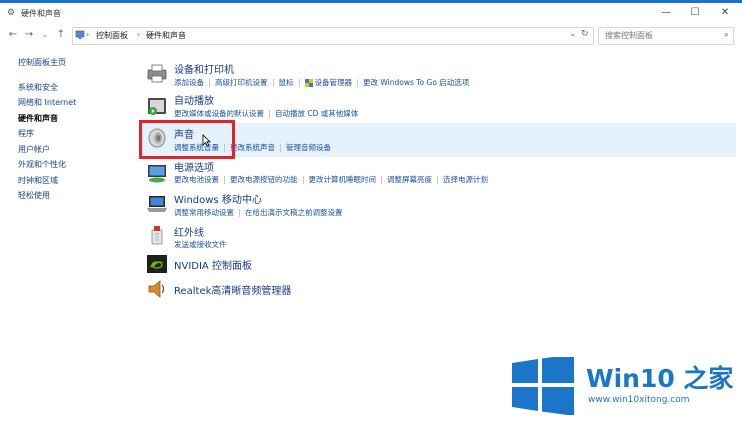 The image size is (742, 425). Describe the element at coordinates (409, 179) in the screenshot. I see `link-adjust-brightness: 调整屏幕亮度` at that location.